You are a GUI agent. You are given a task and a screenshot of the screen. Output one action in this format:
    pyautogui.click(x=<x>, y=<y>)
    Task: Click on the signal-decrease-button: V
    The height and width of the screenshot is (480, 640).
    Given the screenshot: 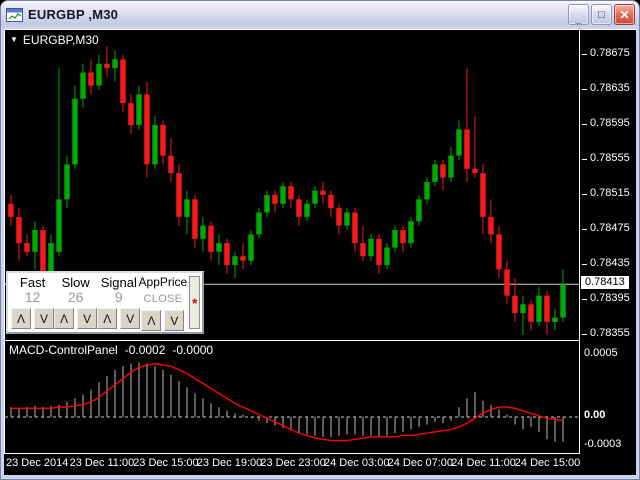 What is the action you would take?
    pyautogui.click(x=130, y=318)
    